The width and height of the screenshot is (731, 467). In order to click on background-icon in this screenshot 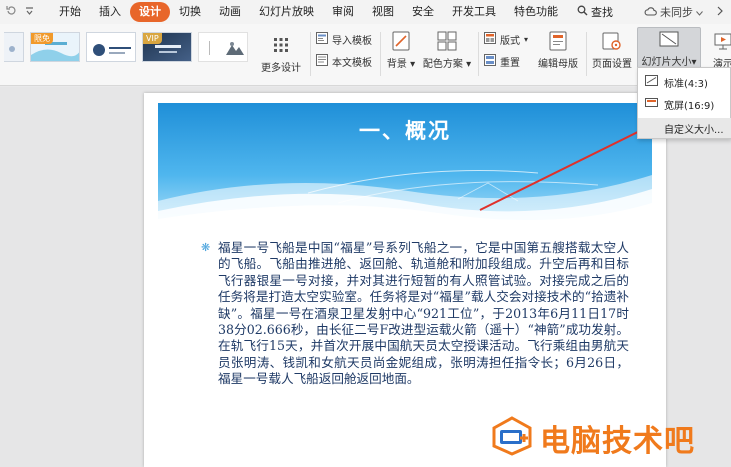, I will do `click(401, 41)`.